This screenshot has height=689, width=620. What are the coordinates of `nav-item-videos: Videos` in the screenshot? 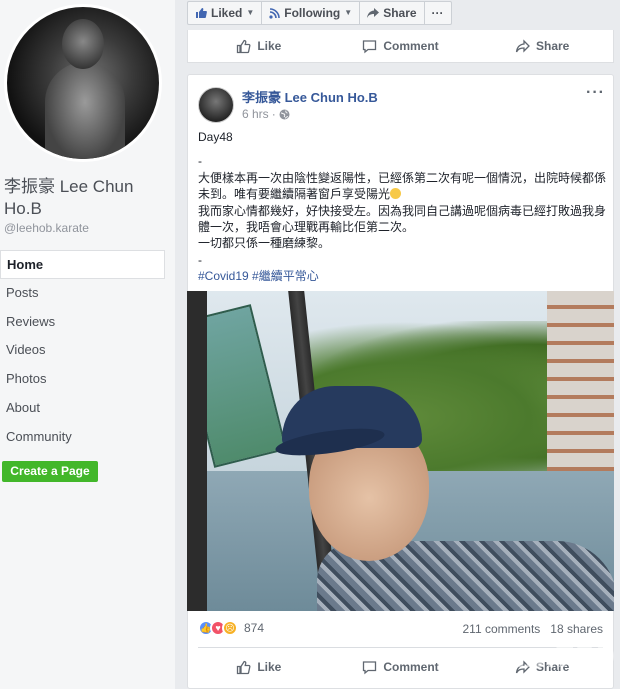 It's located at (82, 350).